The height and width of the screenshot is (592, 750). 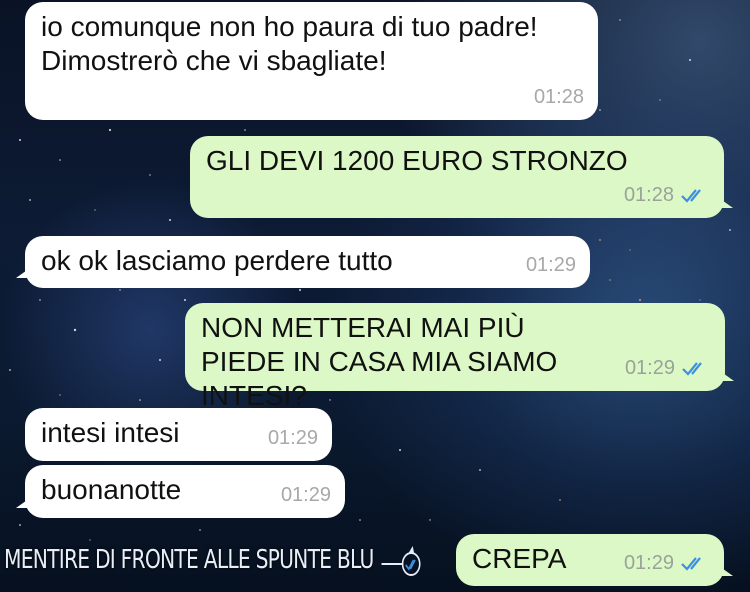 What do you see at coordinates (401, 561) in the screenshot?
I see `double-check-logo-icon` at bounding box center [401, 561].